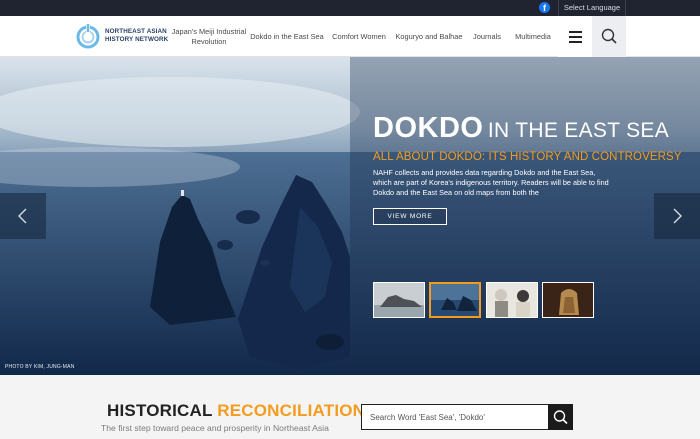 The height and width of the screenshot is (439, 700). What do you see at coordinates (428, 128) in the screenshot?
I see `hero-title-big: DOKDO` at bounding box center [428, 128].